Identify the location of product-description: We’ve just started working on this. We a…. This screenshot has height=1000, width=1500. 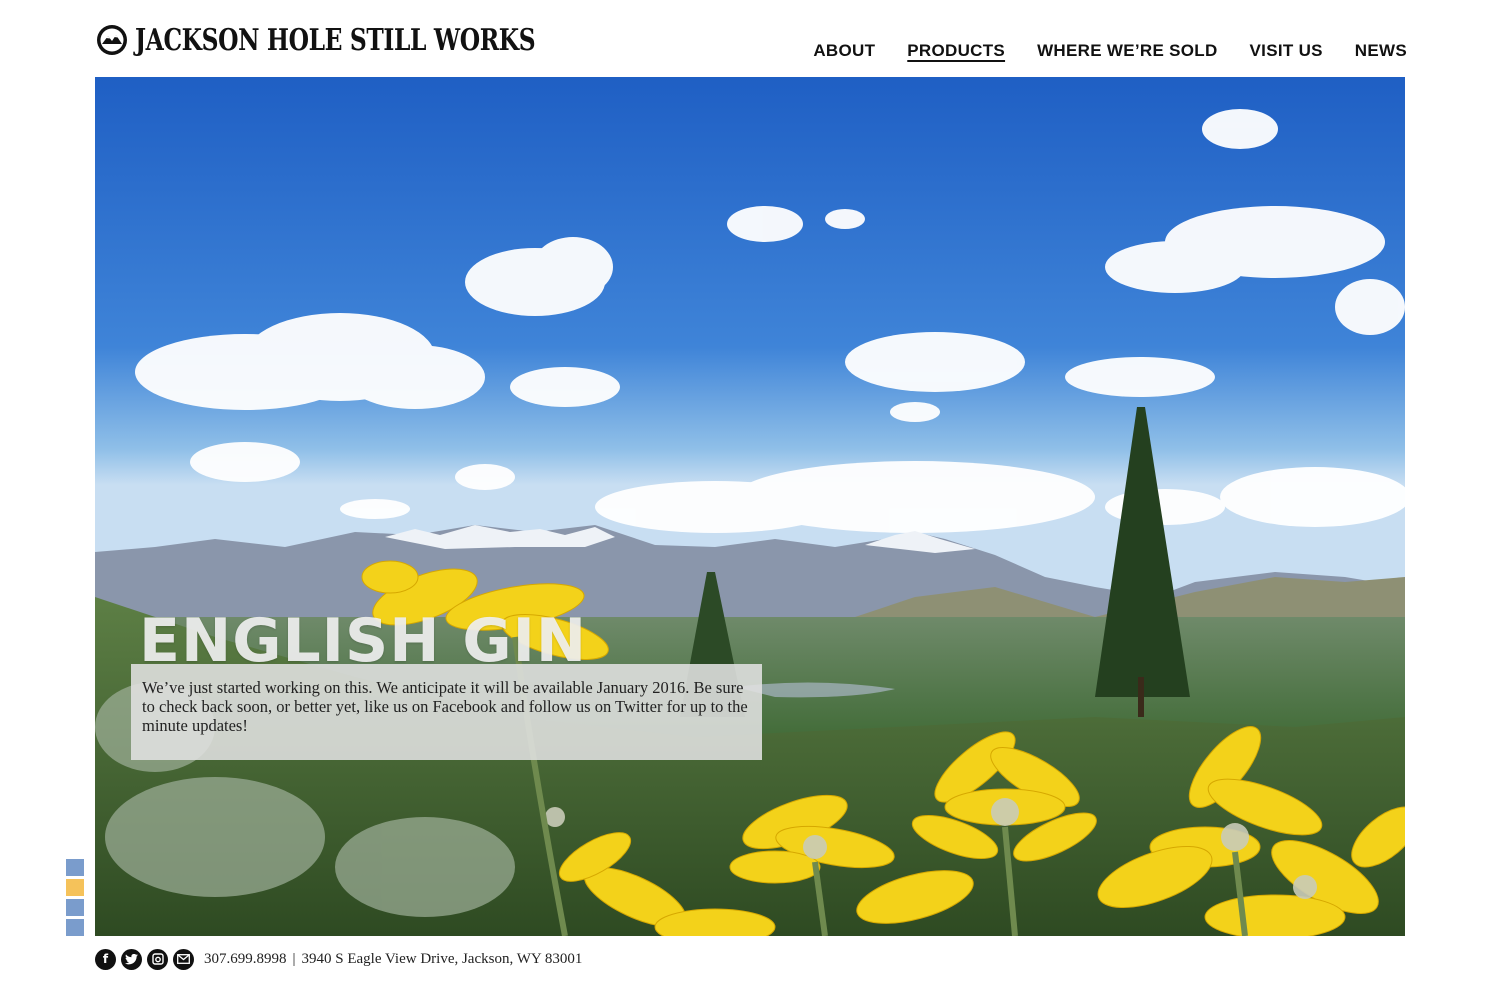
(445, 706).